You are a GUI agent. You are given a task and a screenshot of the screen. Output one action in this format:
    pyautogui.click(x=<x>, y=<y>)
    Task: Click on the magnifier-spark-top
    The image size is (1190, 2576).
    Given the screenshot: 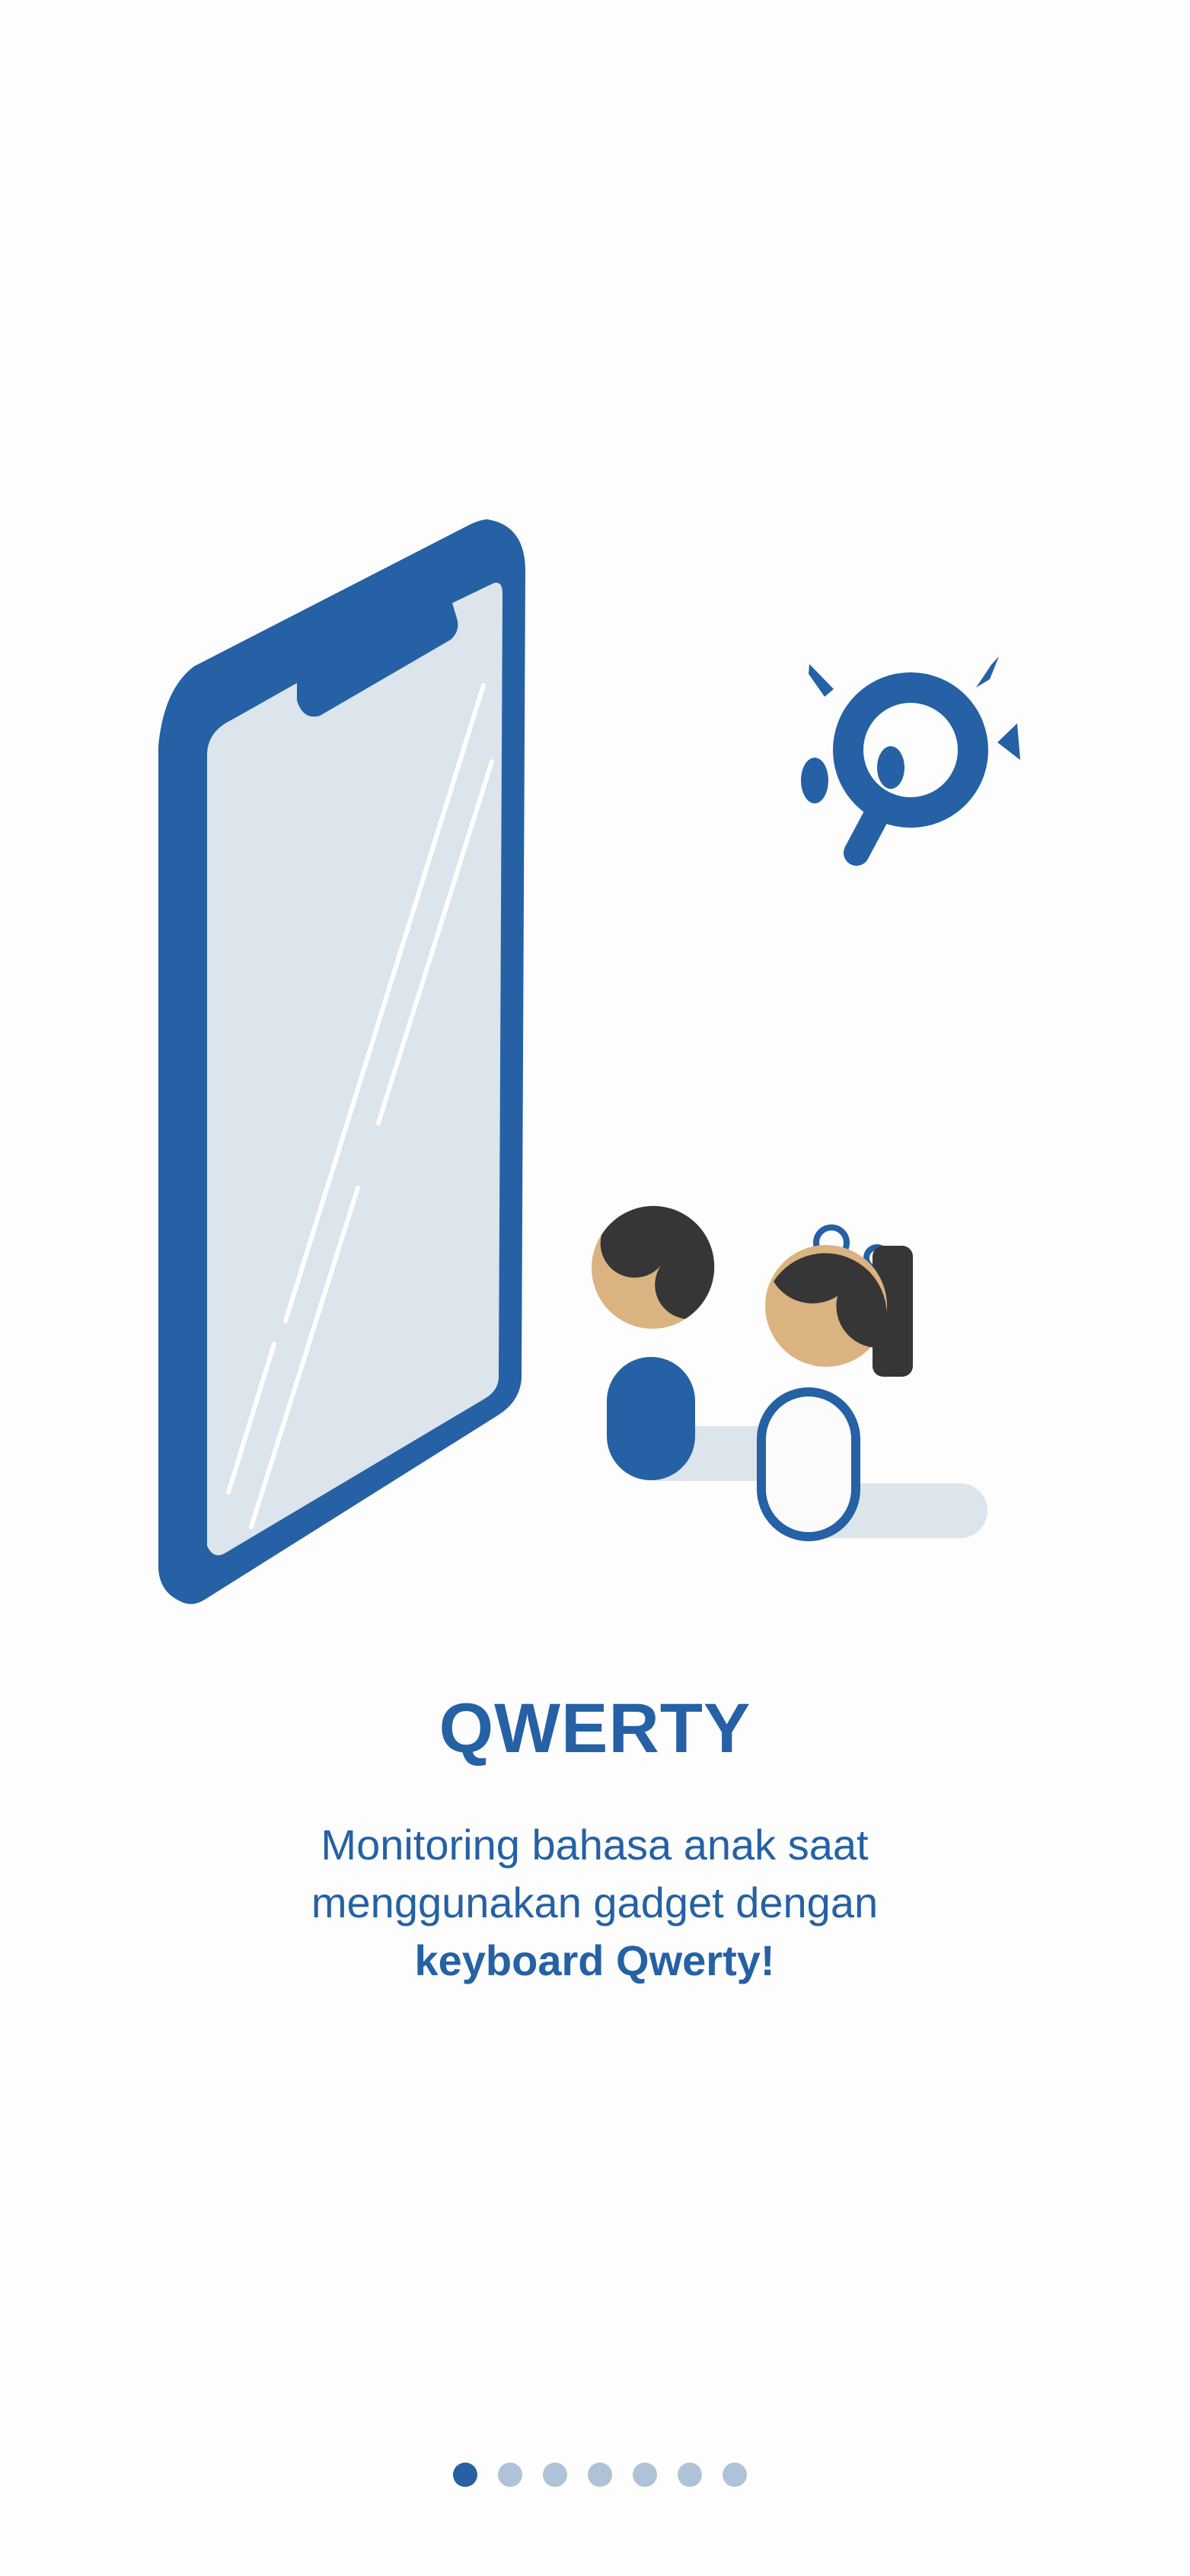 What is the action you would take?
    pyautogui.click(x=987, y=672)
    